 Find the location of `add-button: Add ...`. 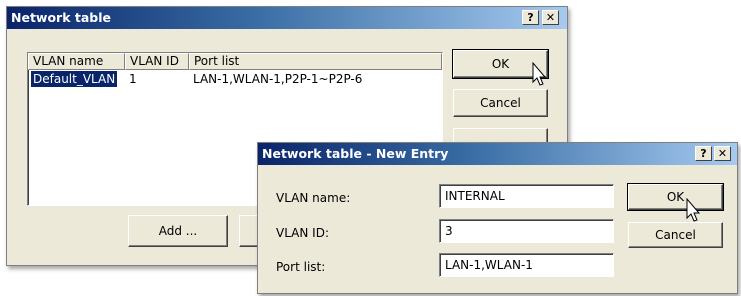

add-button: Add ... is located at coordinates (178, 231).